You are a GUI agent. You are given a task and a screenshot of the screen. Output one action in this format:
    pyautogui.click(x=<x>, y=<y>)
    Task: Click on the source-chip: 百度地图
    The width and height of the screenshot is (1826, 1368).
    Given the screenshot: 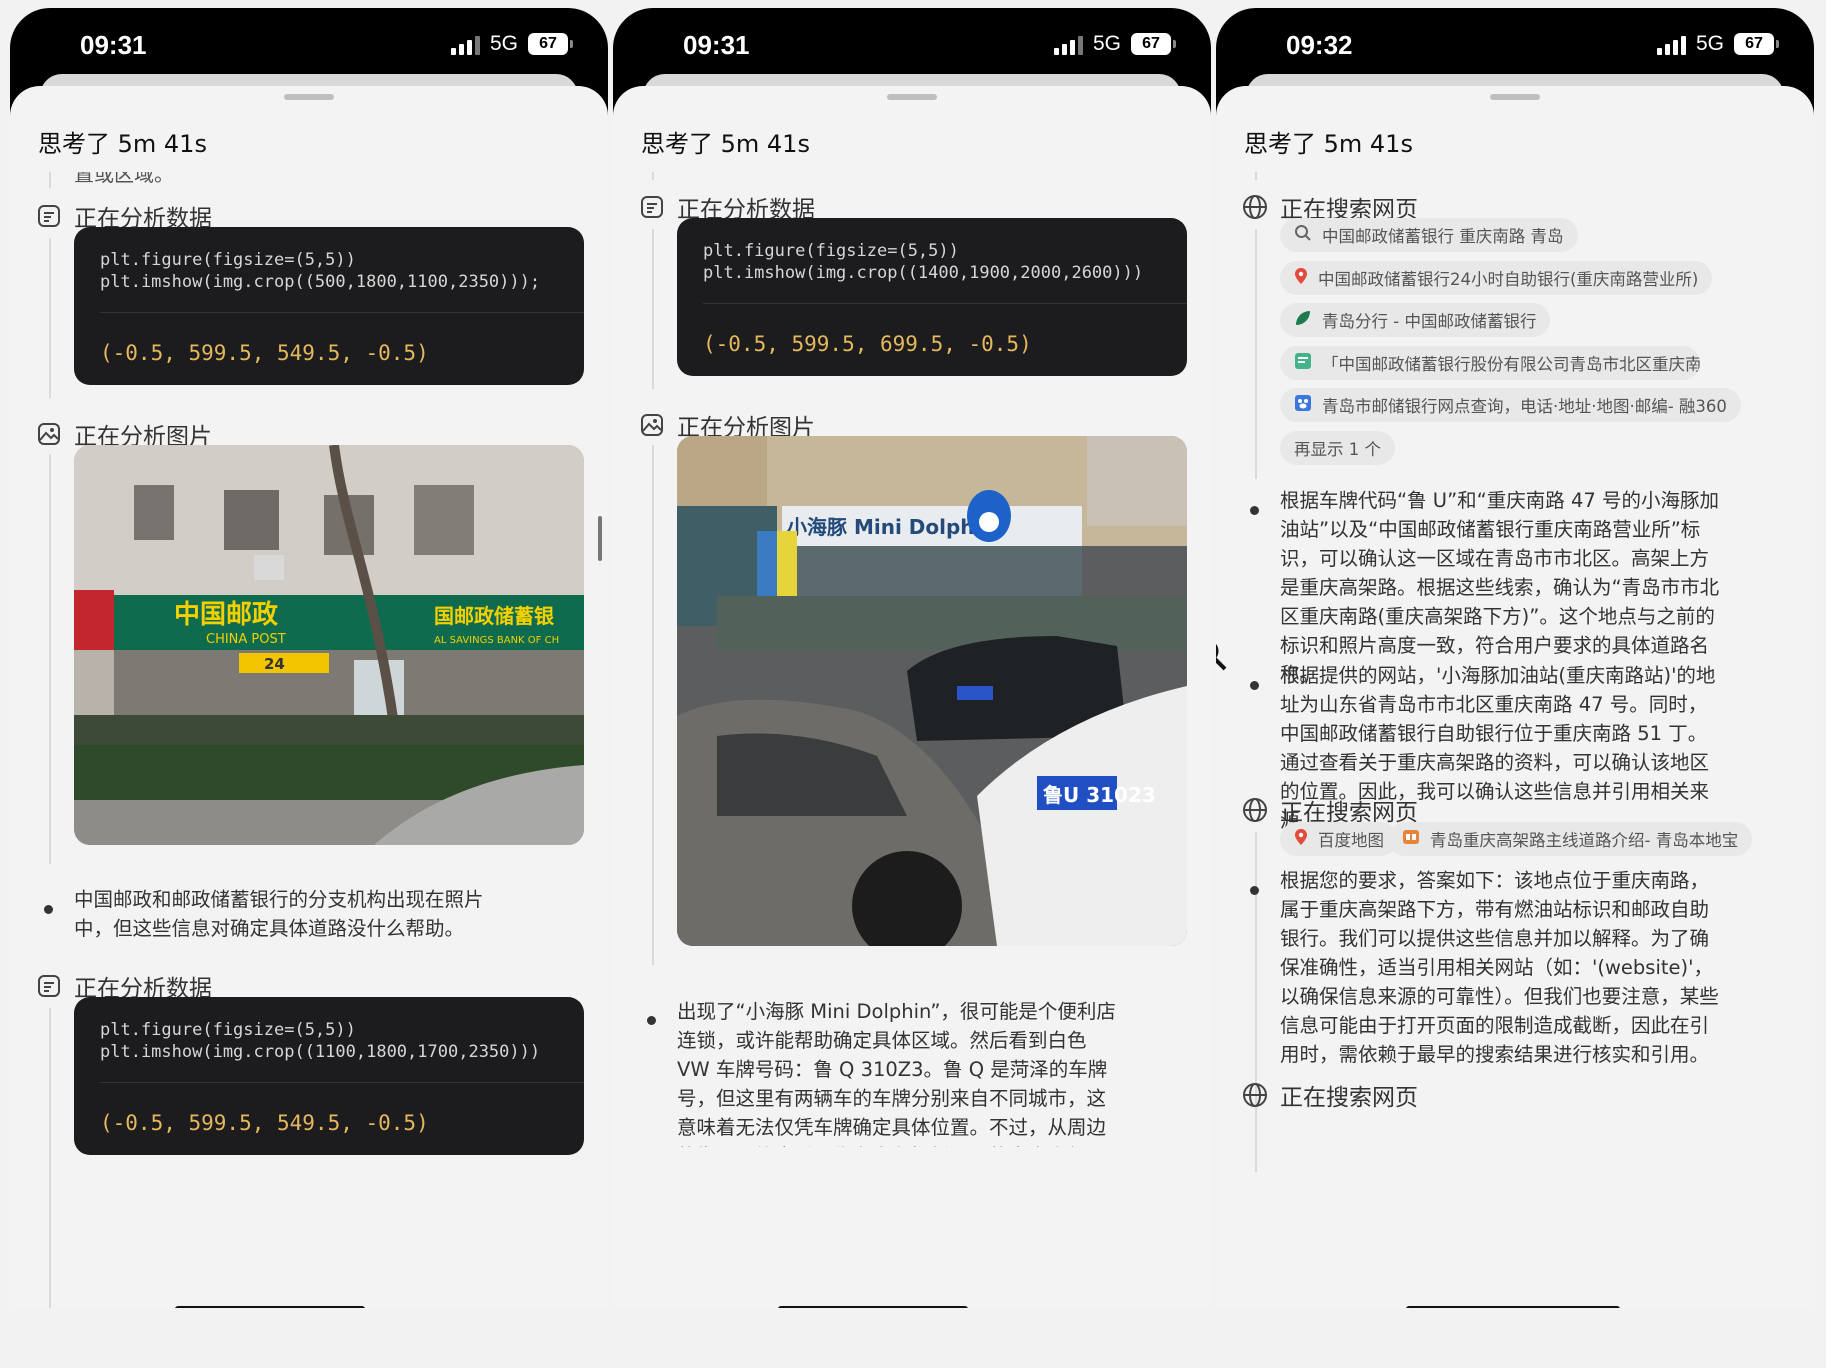 What is the action you would take?
    pyautogui.click(x=1339, y=839)
    